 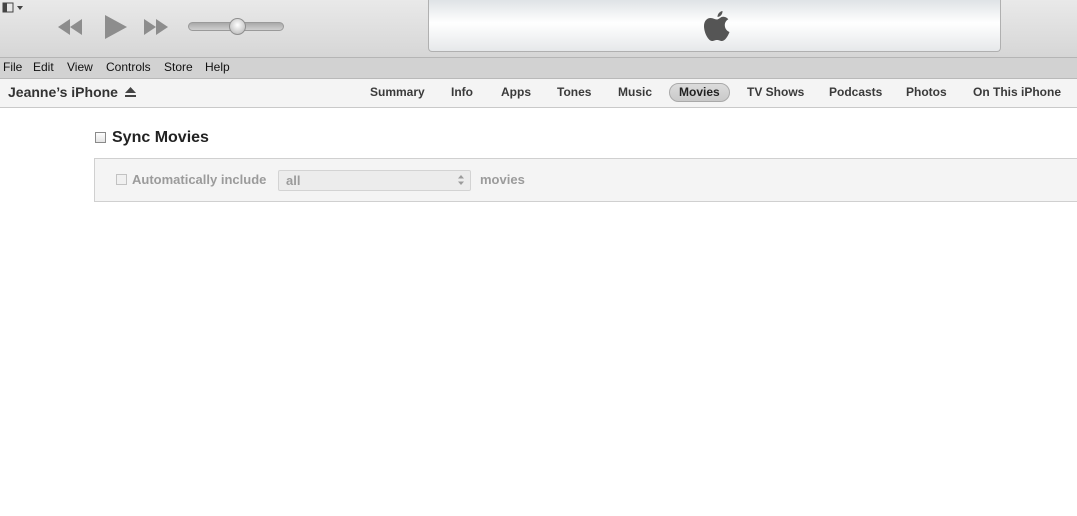 I want to click on auto-include-select, so click(x=374, y=180).